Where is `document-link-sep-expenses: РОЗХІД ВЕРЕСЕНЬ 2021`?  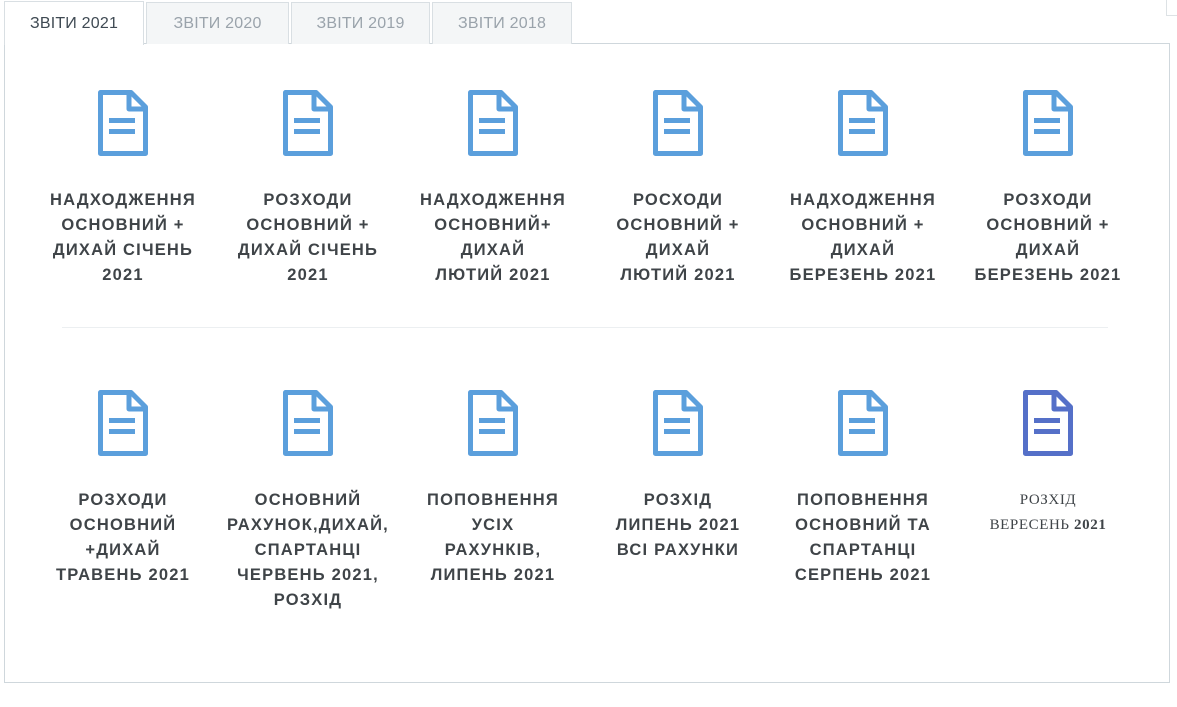 document-link-sep-expenses: РОЗХІД ВЕРЕСЕНЬ 2021 is located at coordinates (1048, 463).